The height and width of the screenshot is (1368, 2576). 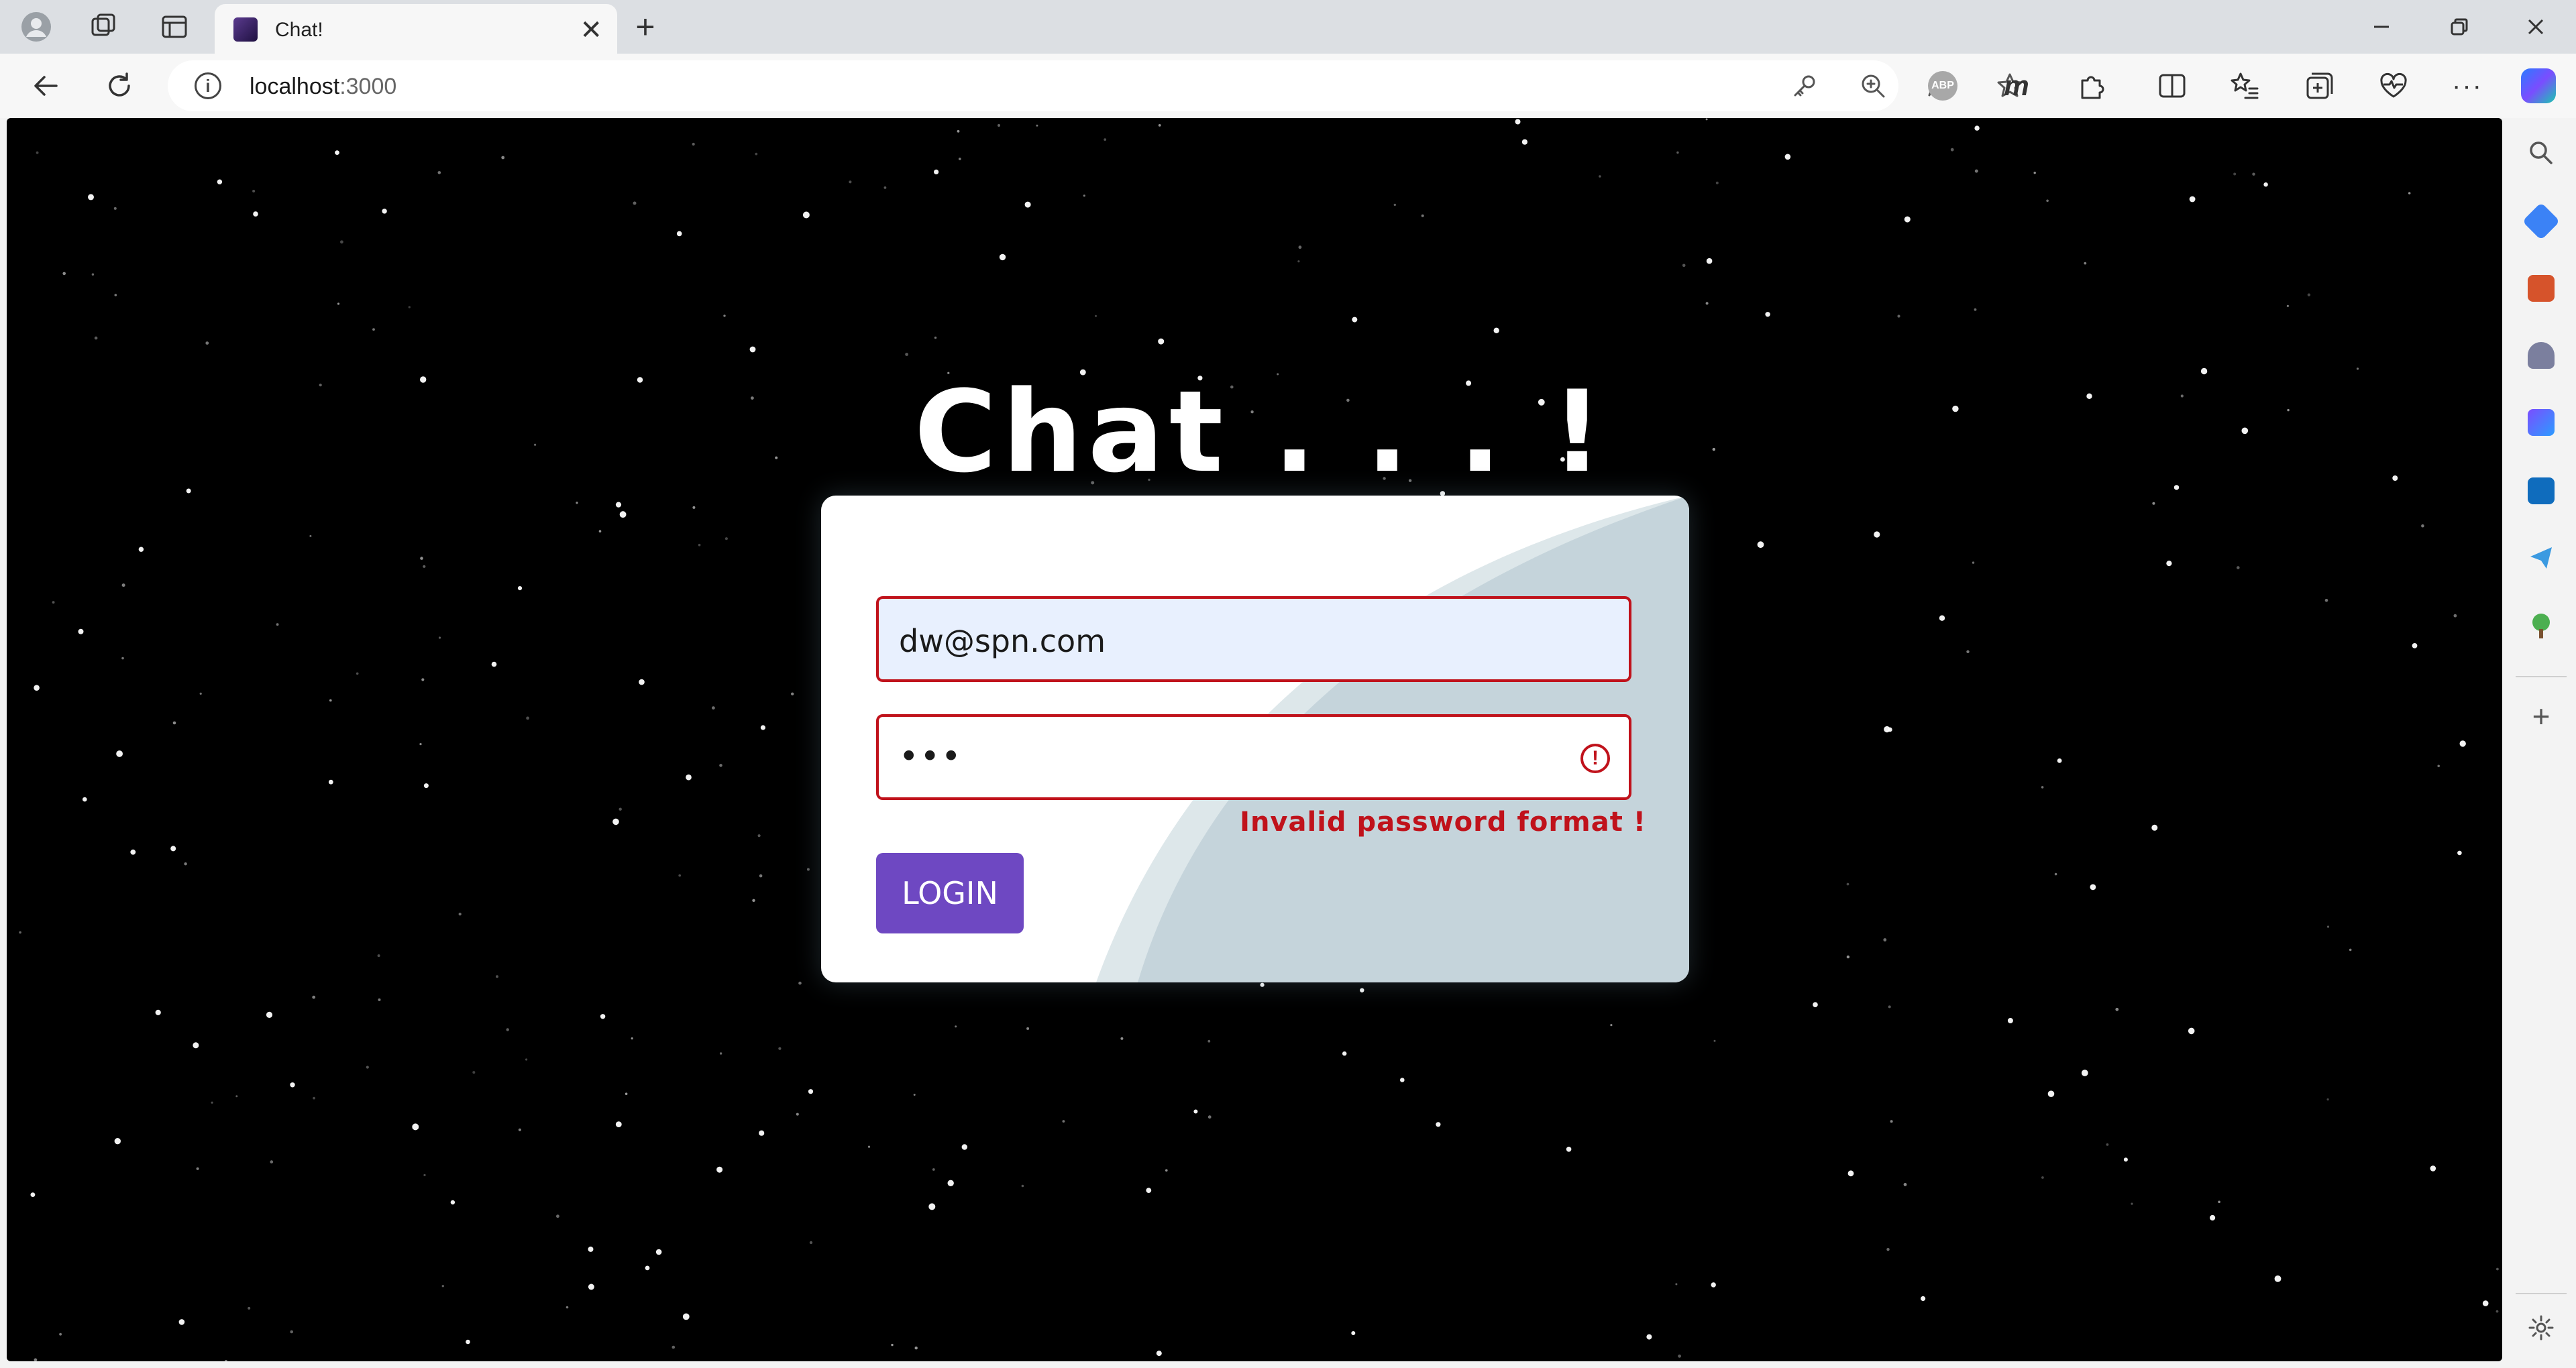 I want to click on restore-icon, so click(x=2459, y=27).